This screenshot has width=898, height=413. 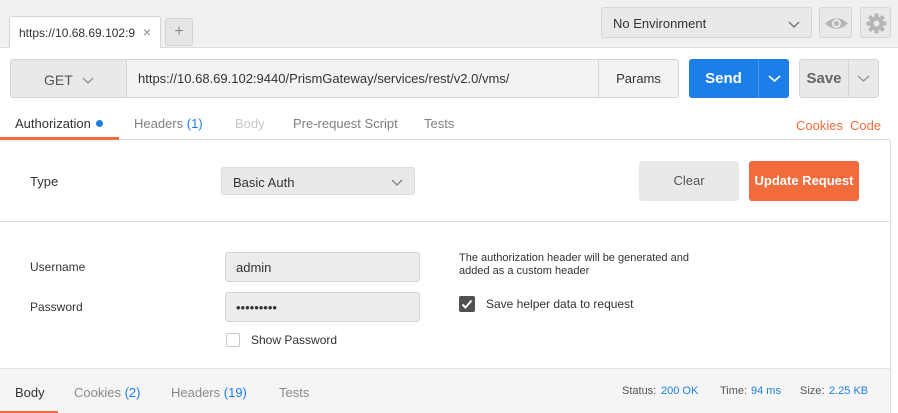 I want to click on save-button: Save, so click(x=824, y=78).